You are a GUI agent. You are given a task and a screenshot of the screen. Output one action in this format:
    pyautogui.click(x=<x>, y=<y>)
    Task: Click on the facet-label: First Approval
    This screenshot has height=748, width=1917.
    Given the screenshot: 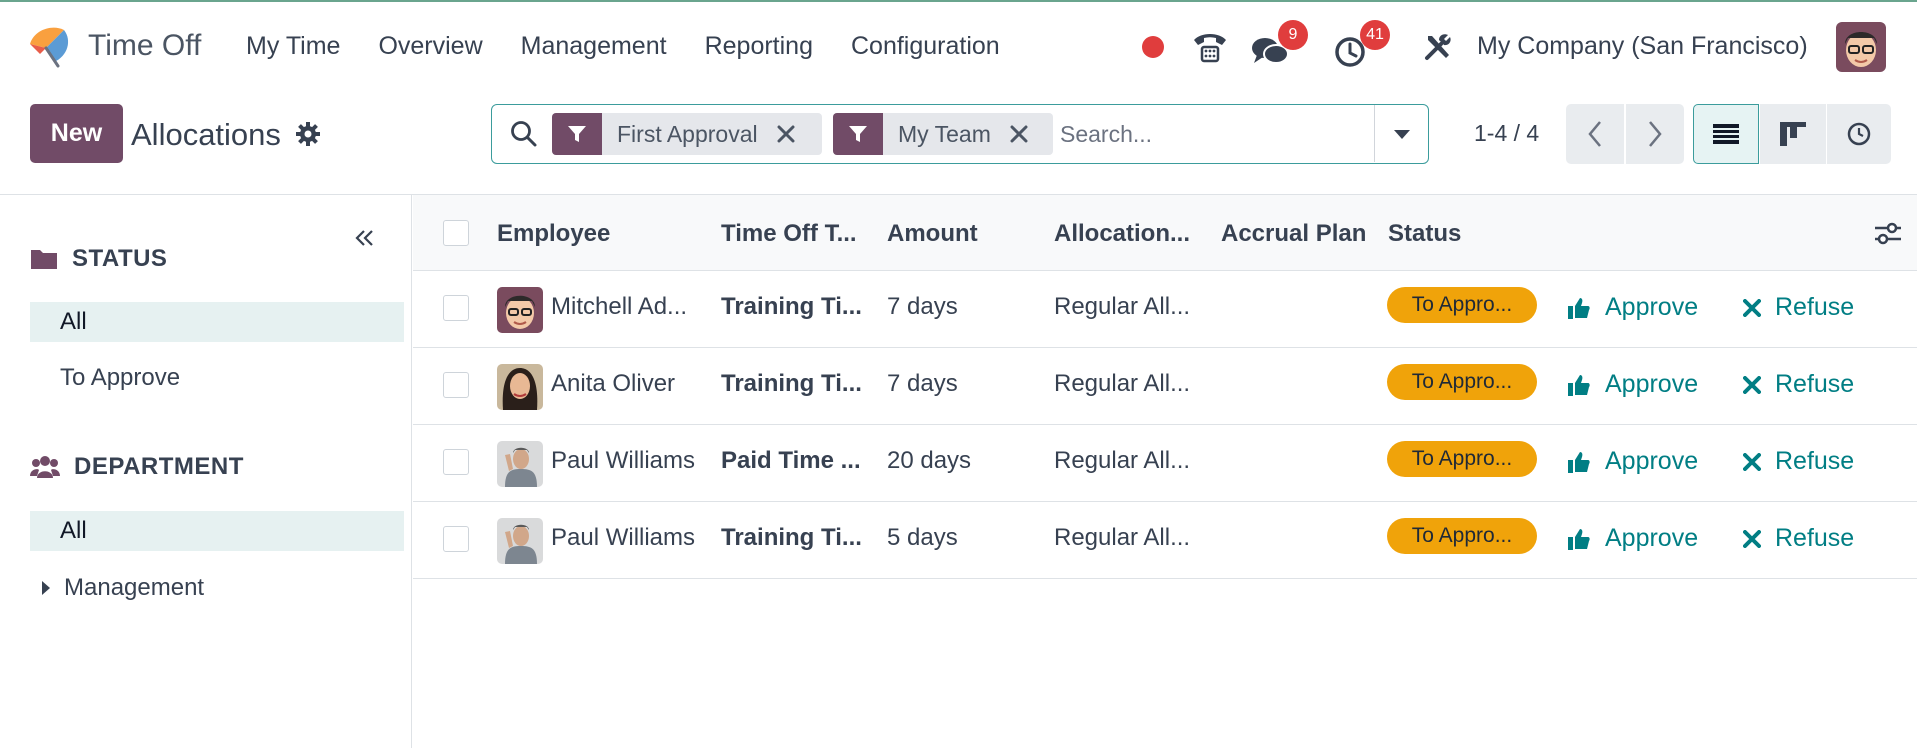 What is the action you would take?
    pyautogui.click(x=687, y=133)
    